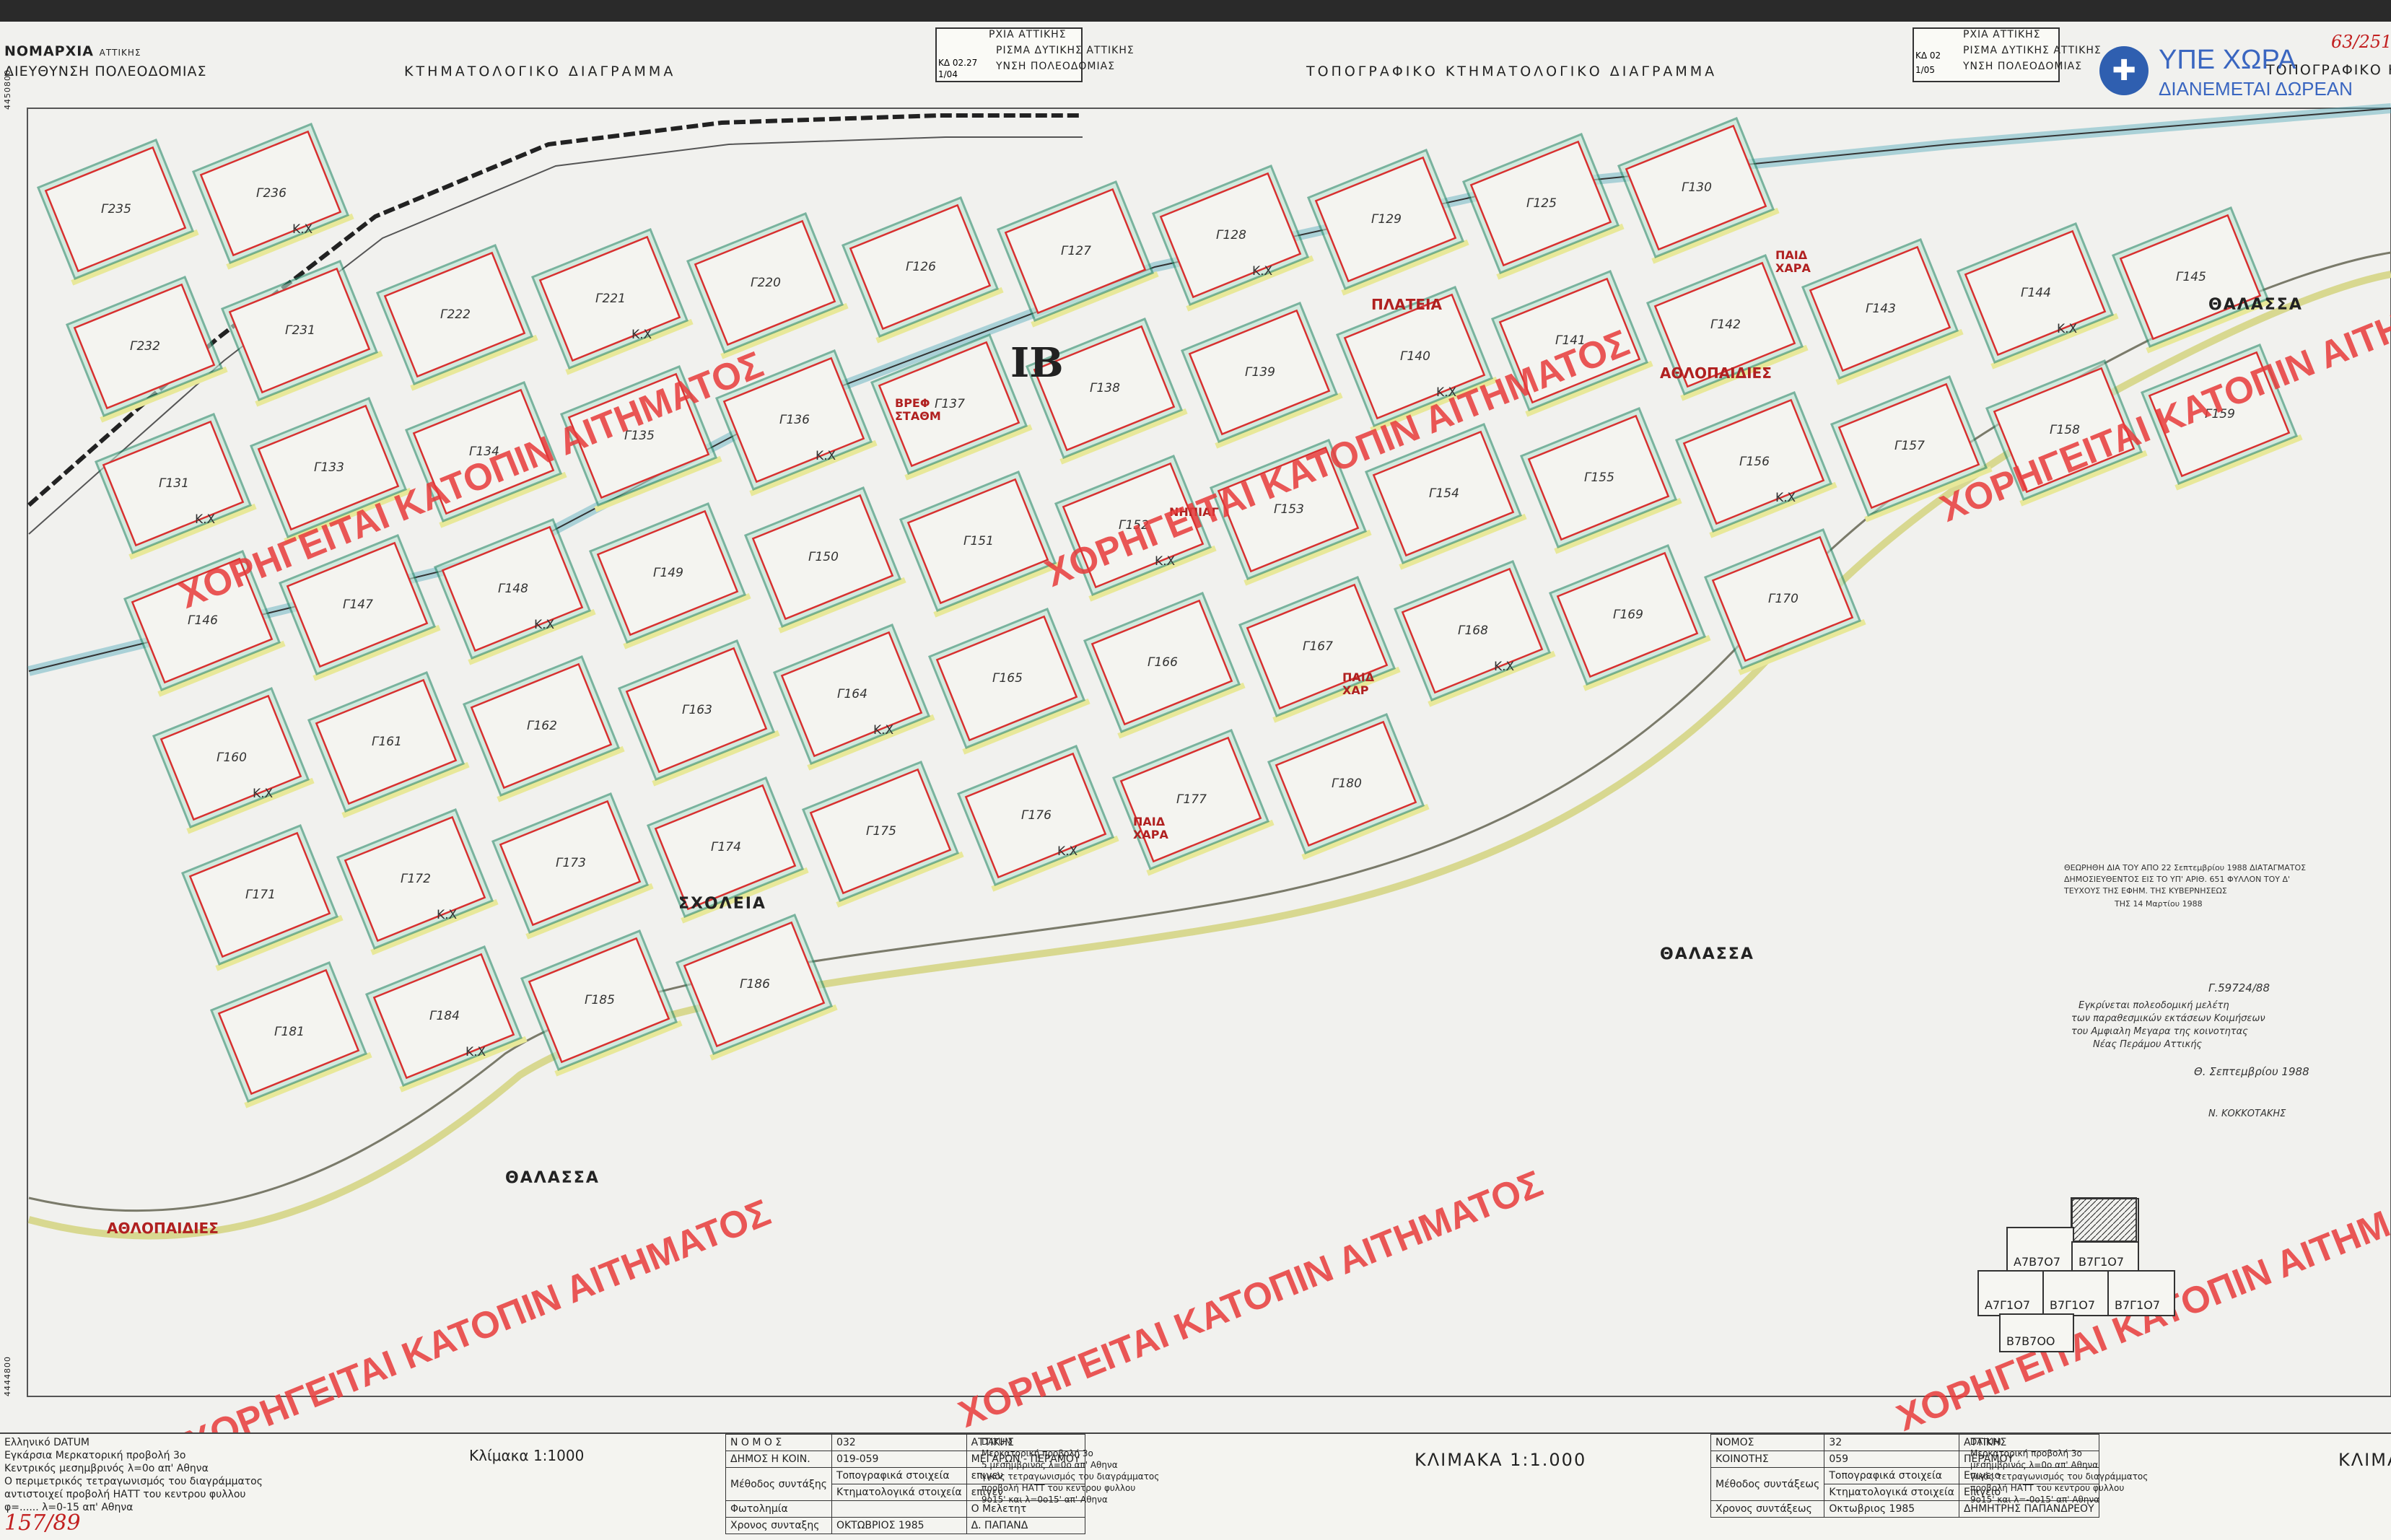 The height and width of the screenshot is (1540, 2391). Describe the element at coordinates (2239, 987) in the screenshot. I see `hand-note-ref: Γ.59724/88` at that location.